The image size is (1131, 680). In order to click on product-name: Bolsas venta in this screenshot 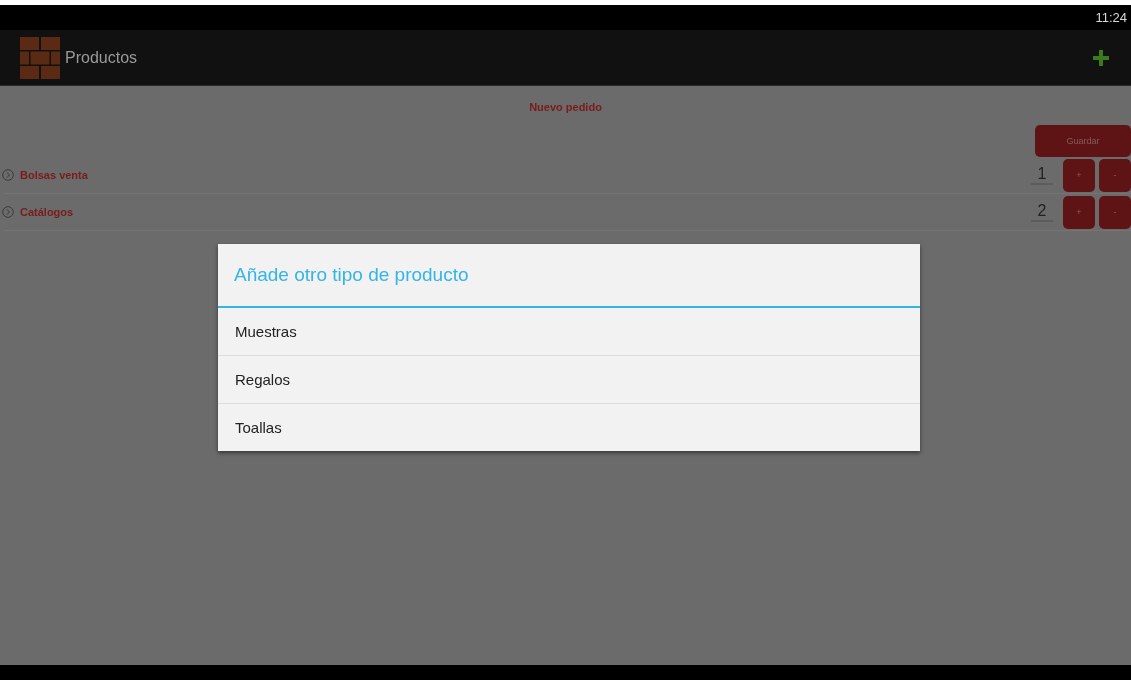, I will do `click(54, 175)`.